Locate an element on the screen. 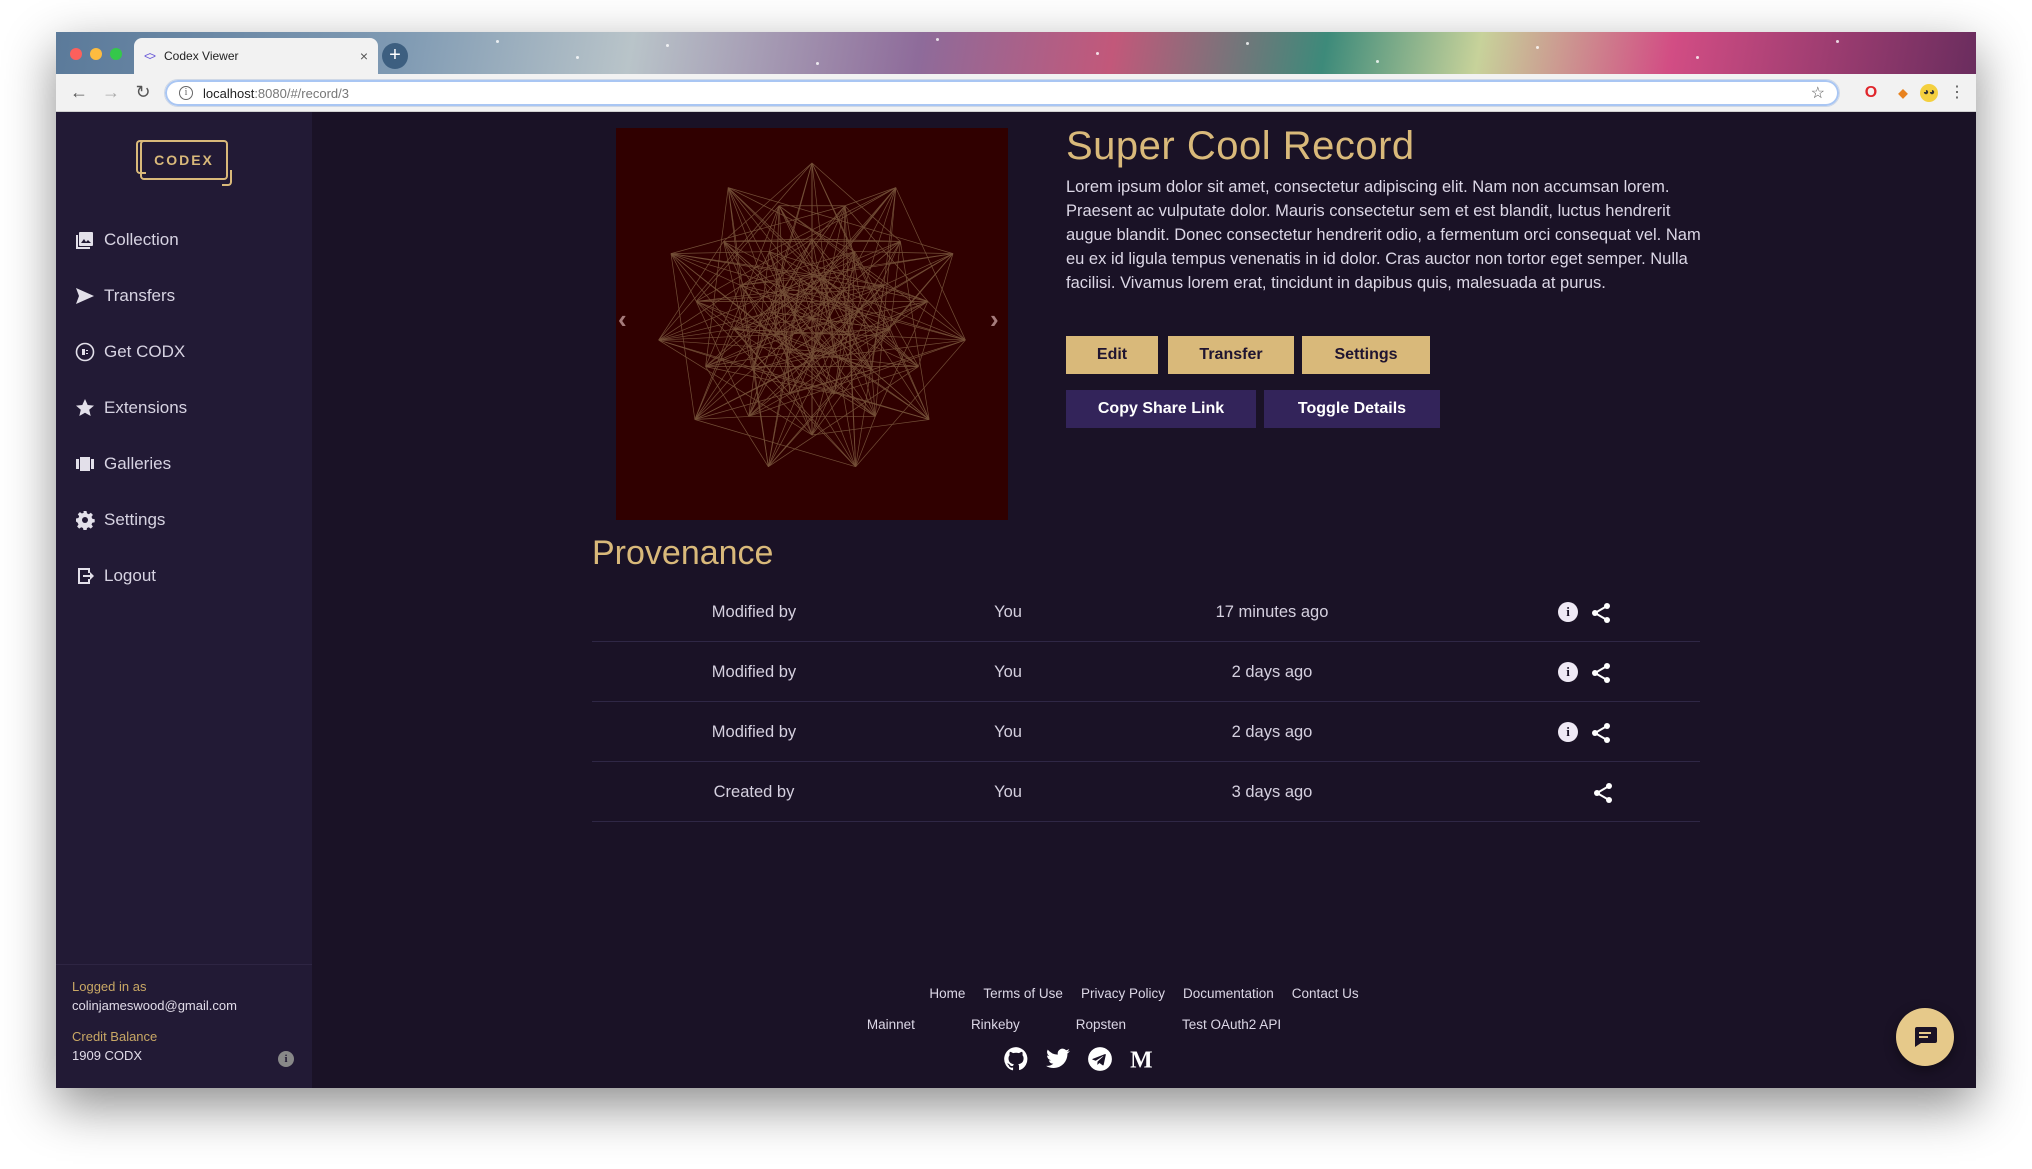 This screenshot has width=2032, height=1169. emoji-extension-icon: ◕◕ is located at coordinates (1929, 93).